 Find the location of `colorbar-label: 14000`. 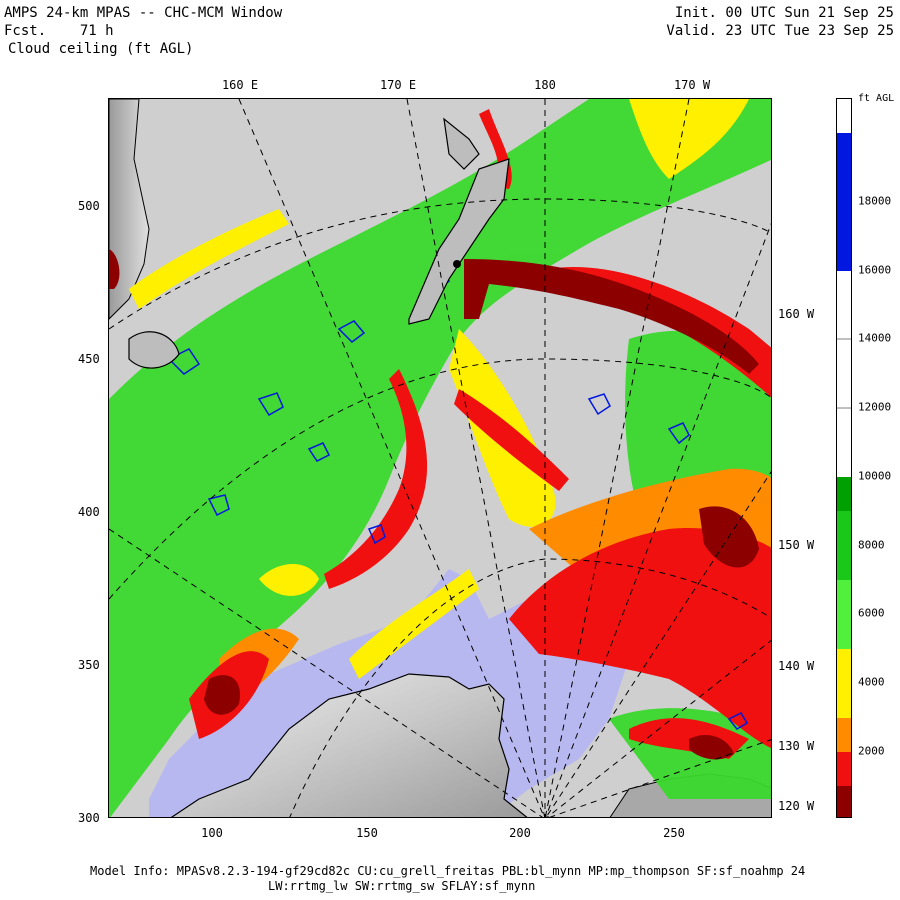

colorbar-label: 14000 is located at coordinates (875, 338).